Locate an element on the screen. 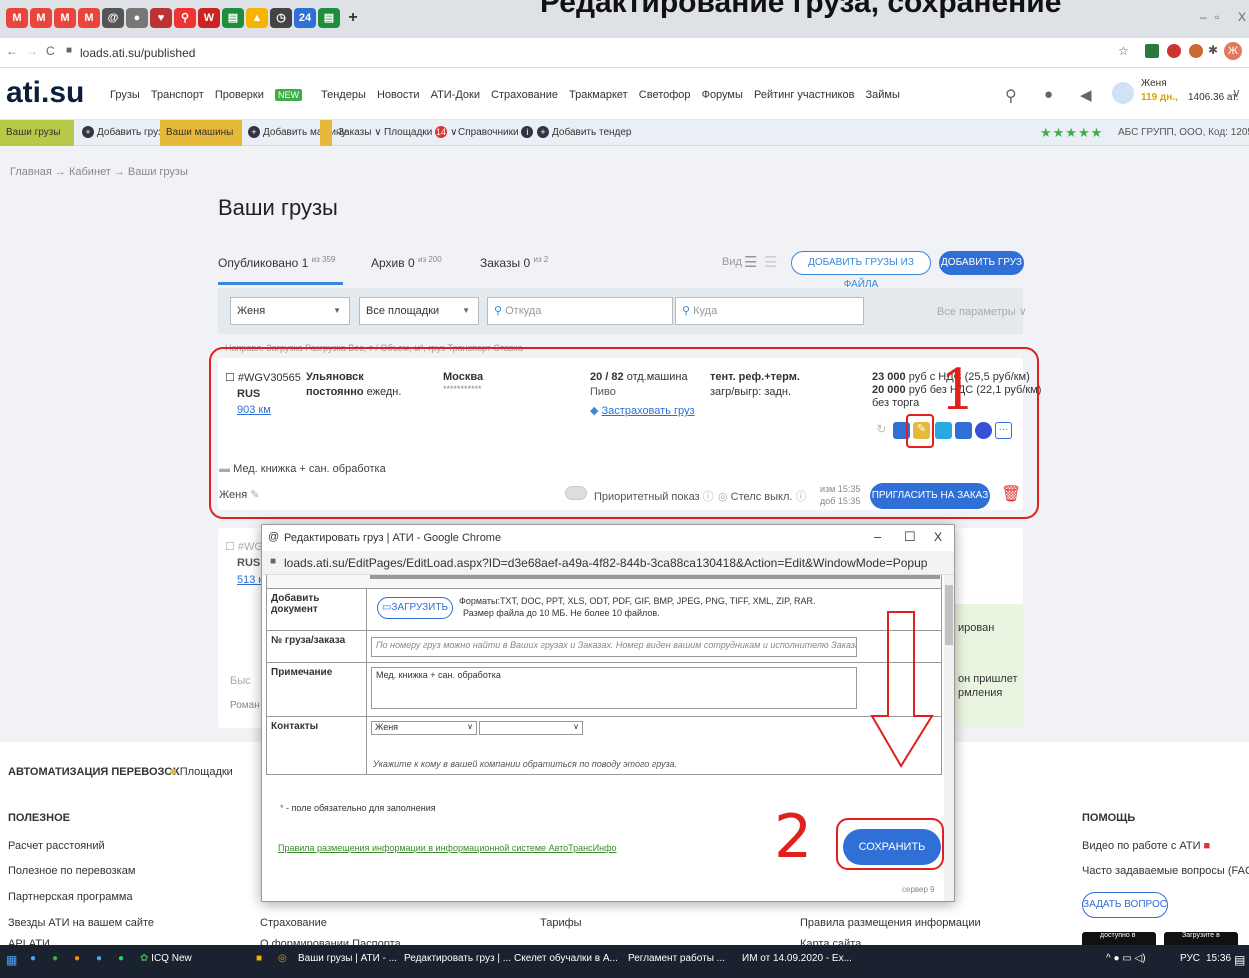 This screenshot has width=1249, height=978. profile-avatar: Ж is located at coordinates (1233, 51).